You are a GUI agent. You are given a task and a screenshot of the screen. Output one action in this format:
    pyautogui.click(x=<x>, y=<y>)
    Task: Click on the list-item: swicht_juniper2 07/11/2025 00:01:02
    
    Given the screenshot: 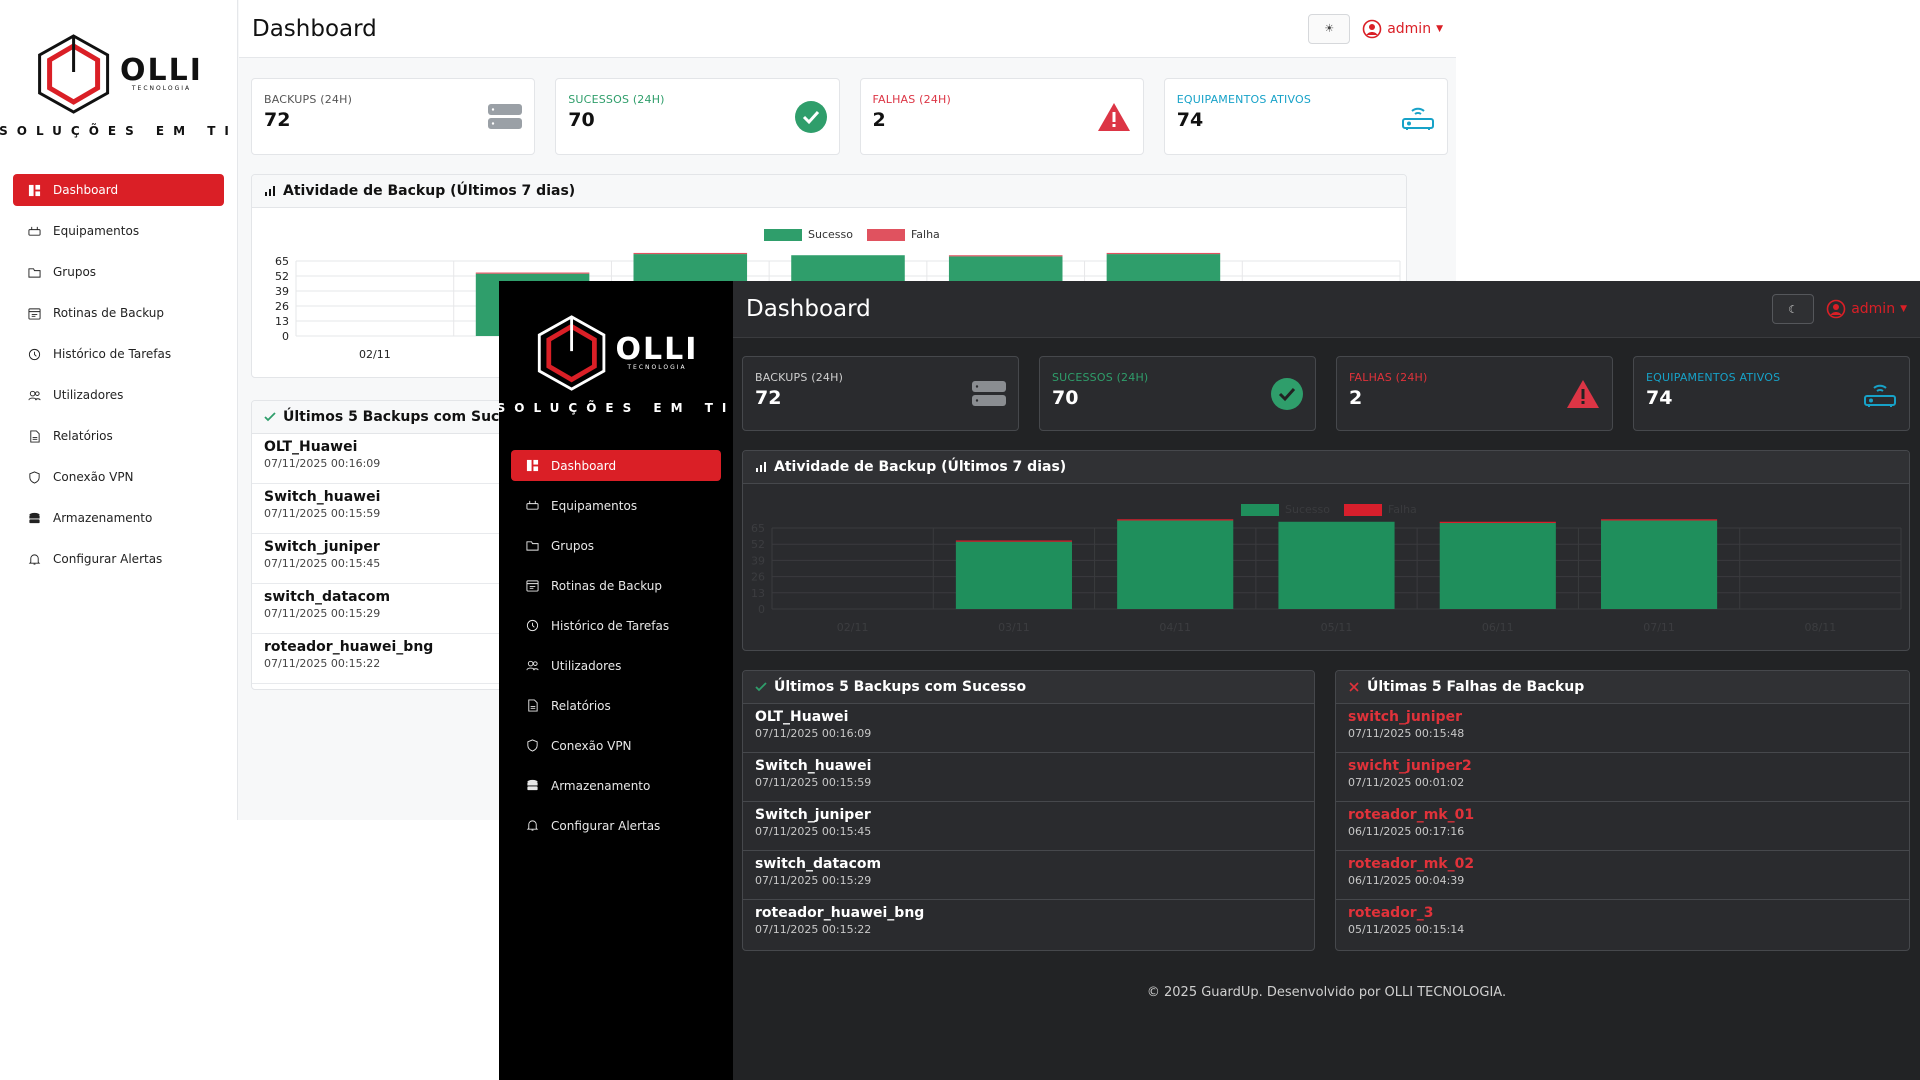 What is the action you would take?
    pyautogui.click(x=1622, y=777)
    